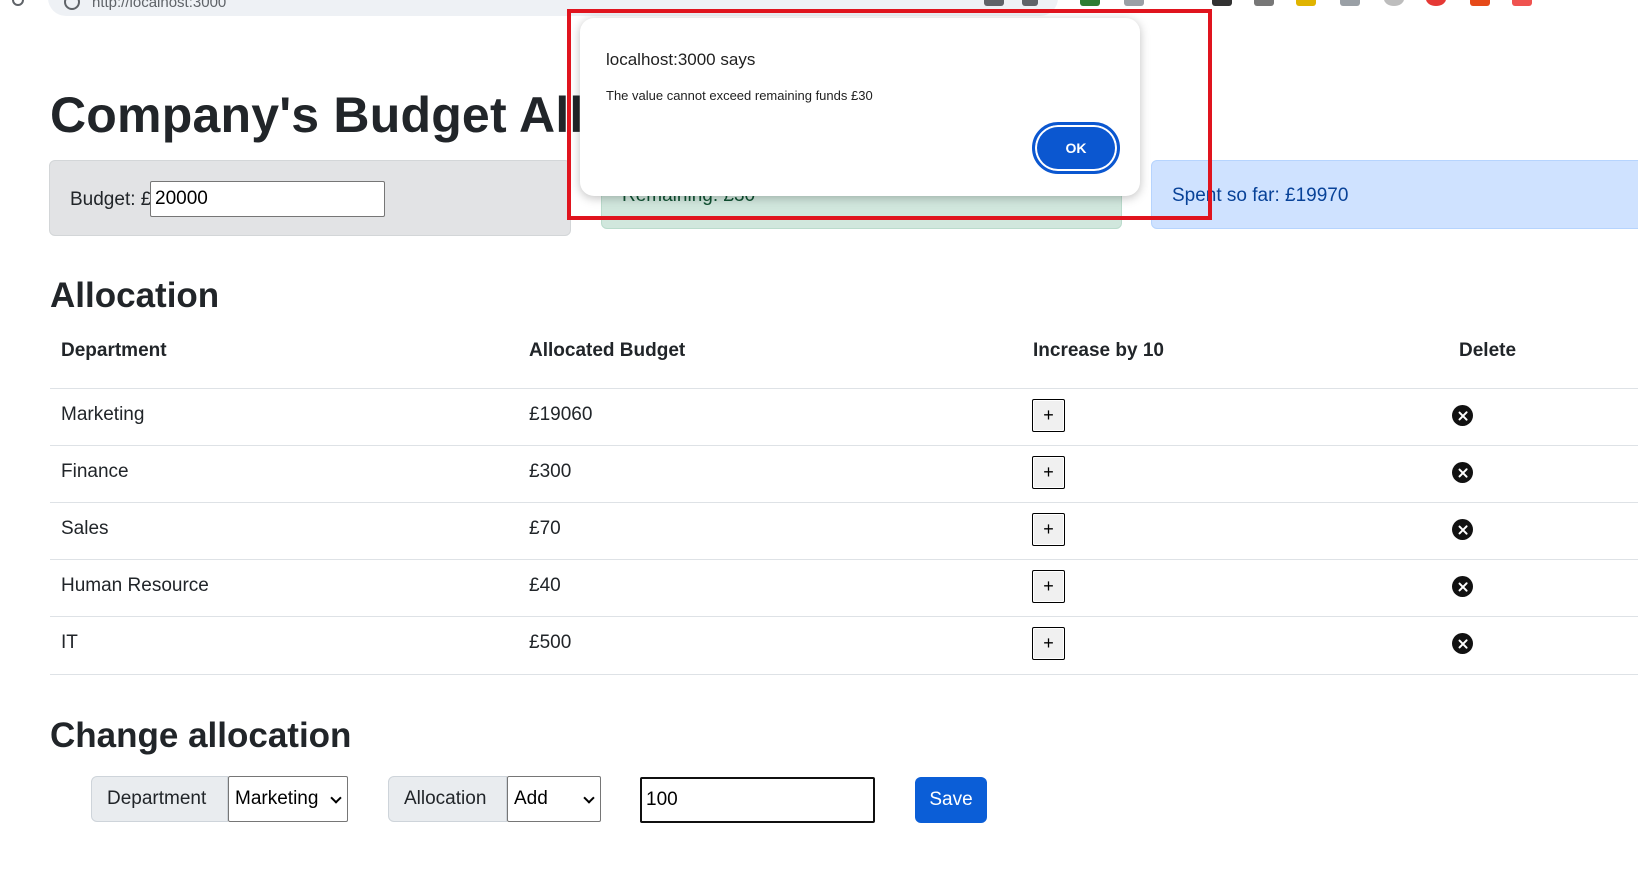 This screenshot has width=1638, height=887. Describe the element at coordinates (18, 3) in the screenshot. I see `reload-icon` at that location.